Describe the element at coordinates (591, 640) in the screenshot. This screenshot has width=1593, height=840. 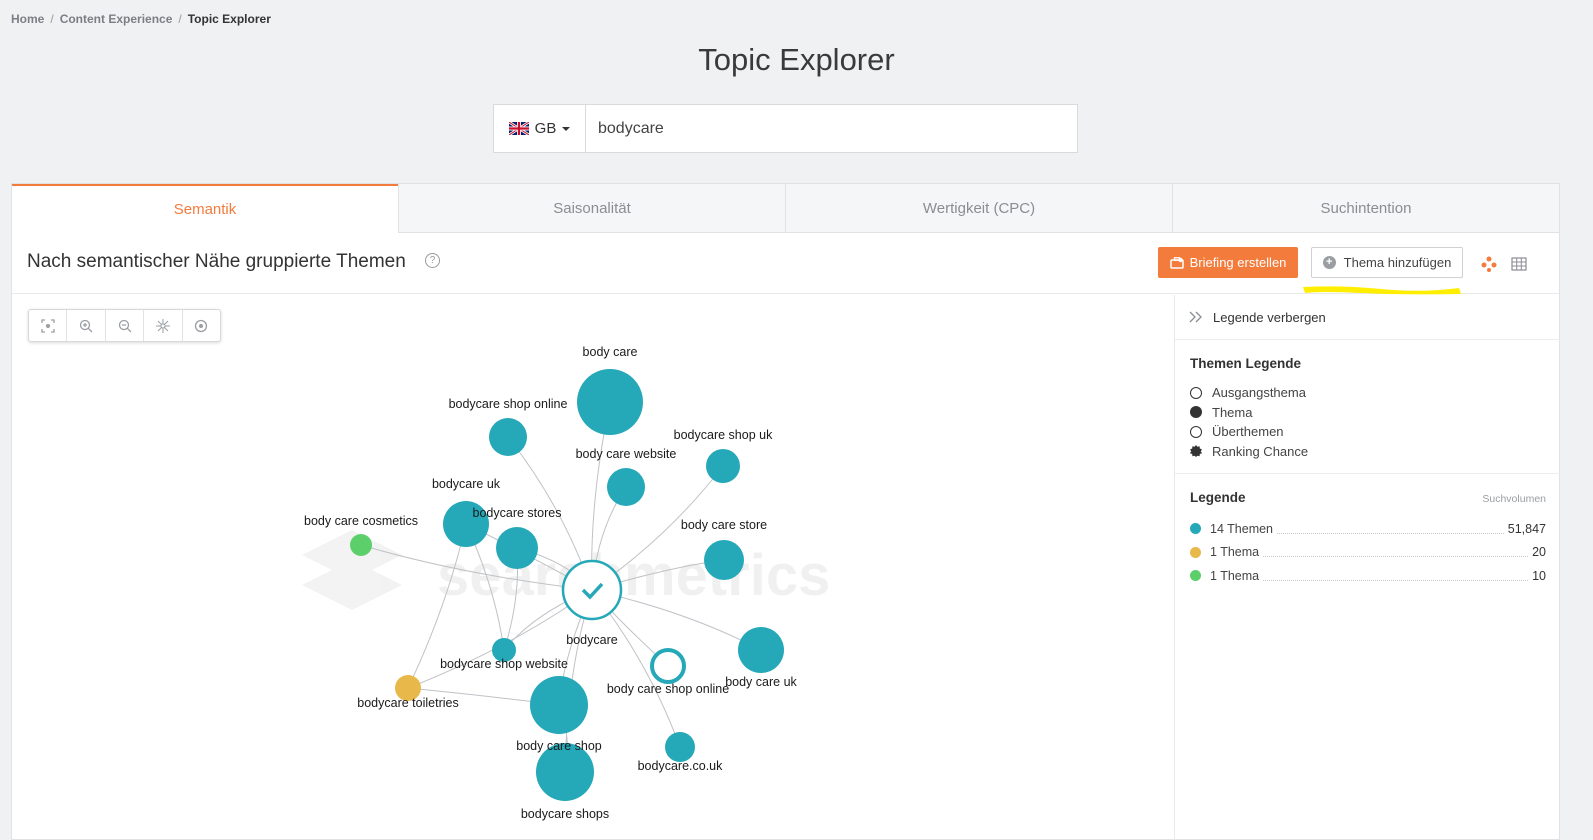
I see `center-node-label: bodycare` at that location.